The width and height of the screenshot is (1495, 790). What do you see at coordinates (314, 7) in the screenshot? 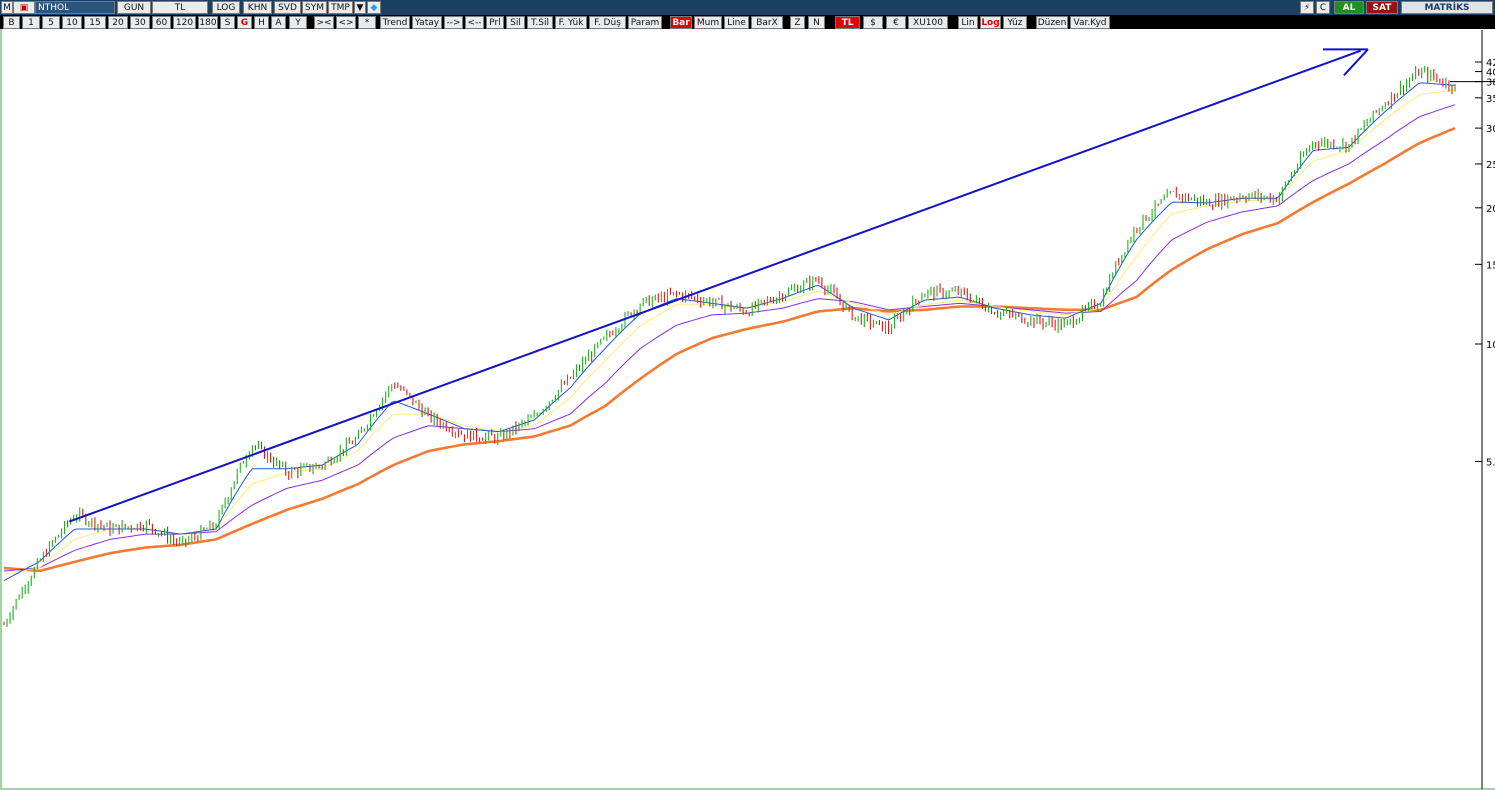
I see `toolbar-sym-button: SYM` at bounding box center [314, 7].